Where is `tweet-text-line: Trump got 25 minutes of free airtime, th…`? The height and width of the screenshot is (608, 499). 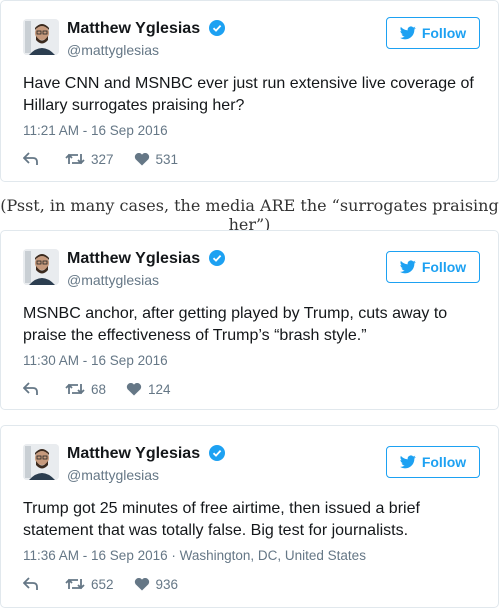
tweet-text-line: Trump got 25 minutes of free airtime, th… is located at coordinates (221, 508).